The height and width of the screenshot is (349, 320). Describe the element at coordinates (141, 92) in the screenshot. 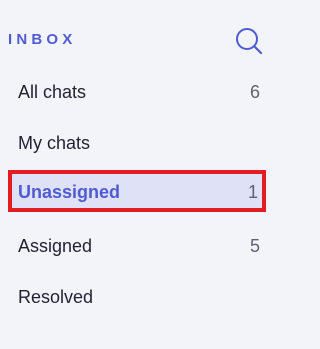

I see `nav-item-all-chats: All chats 6` at that location.